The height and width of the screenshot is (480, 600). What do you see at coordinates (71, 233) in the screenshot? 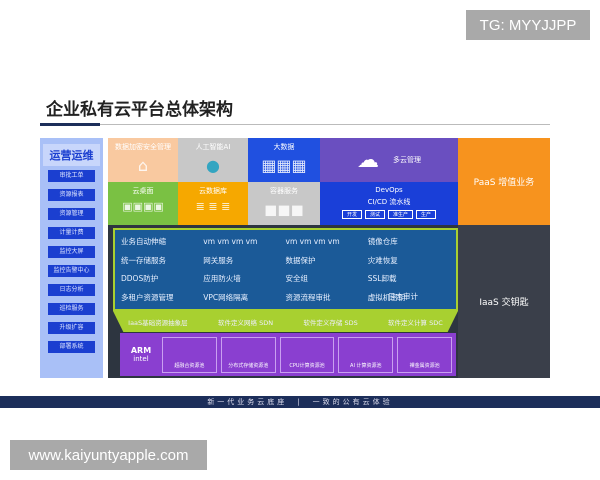
I see `sidebar-item: 计量计费` at bounding box center [71, 233].